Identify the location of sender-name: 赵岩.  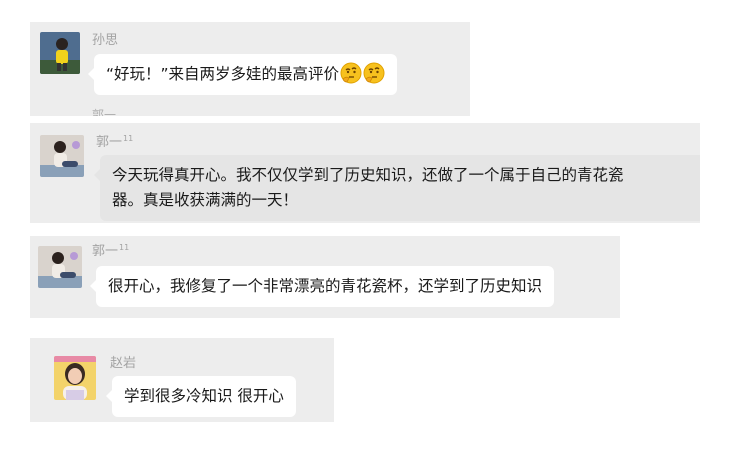
(123, 363).